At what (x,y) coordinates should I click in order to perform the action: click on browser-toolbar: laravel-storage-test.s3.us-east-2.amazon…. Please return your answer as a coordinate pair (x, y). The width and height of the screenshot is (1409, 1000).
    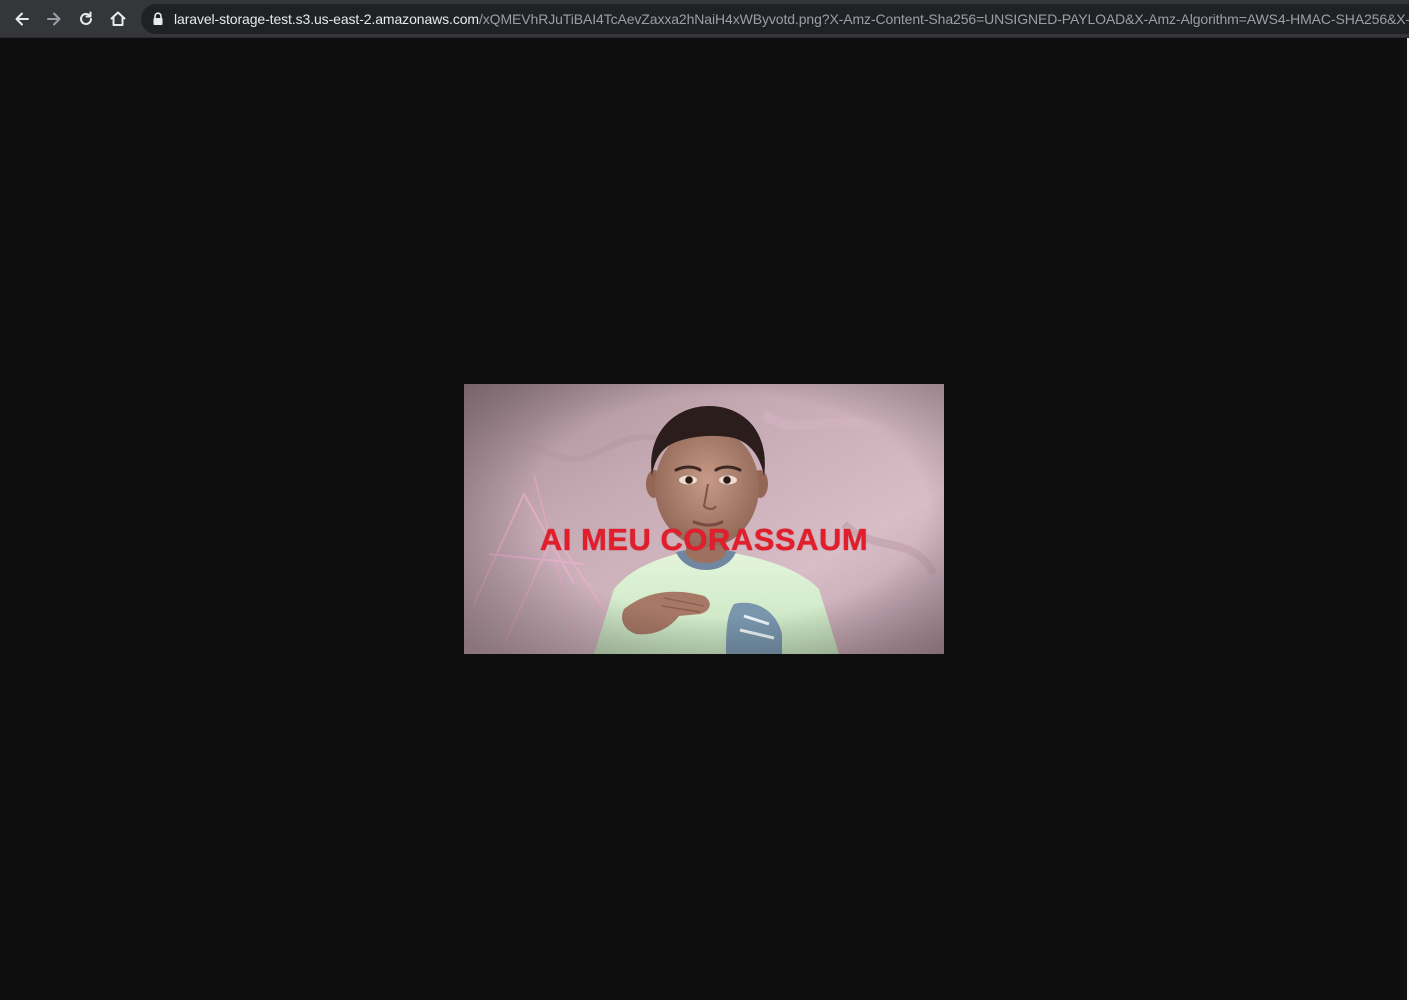
    Looking at the image, I should click on (704, 19).